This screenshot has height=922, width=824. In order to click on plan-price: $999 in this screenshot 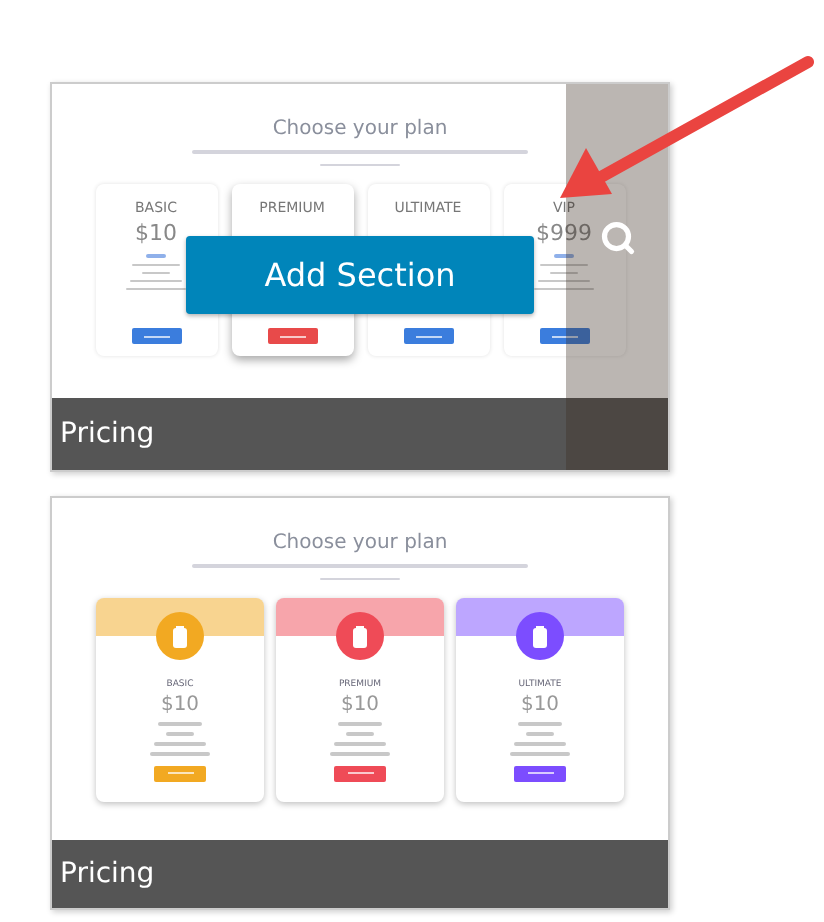, I will do `click(564, 234)`.